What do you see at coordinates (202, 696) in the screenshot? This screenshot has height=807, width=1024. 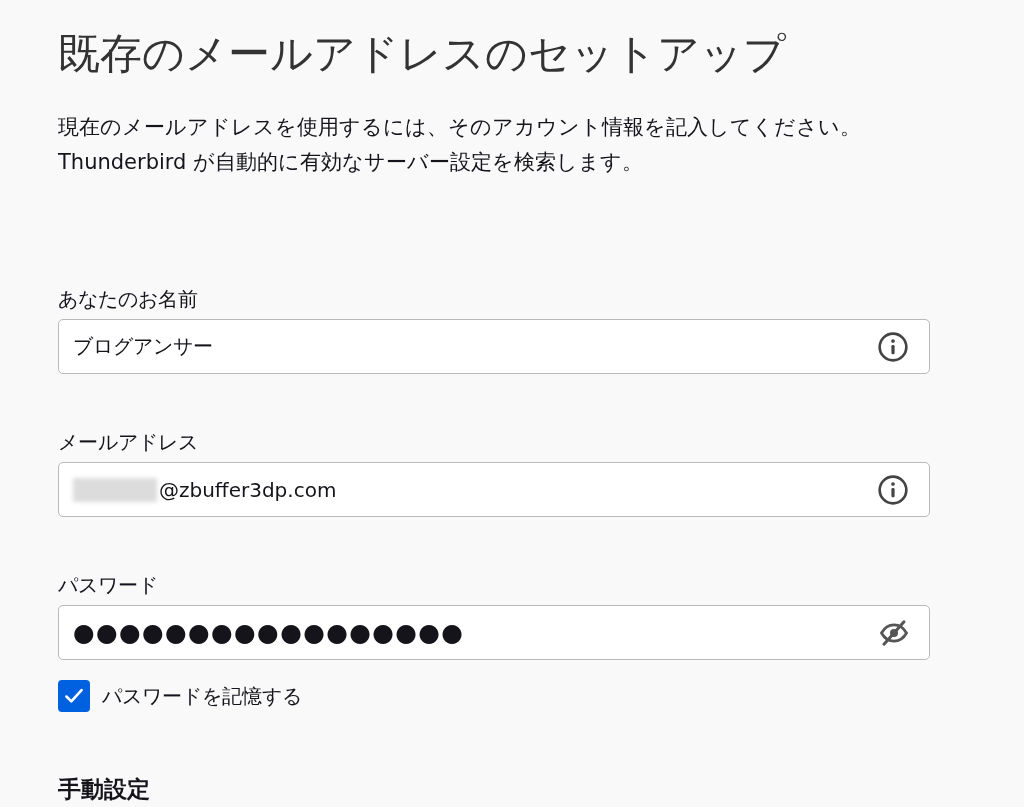 I see `checkbox-label: パスワードを記憶する` at bounding box center [202, 696].